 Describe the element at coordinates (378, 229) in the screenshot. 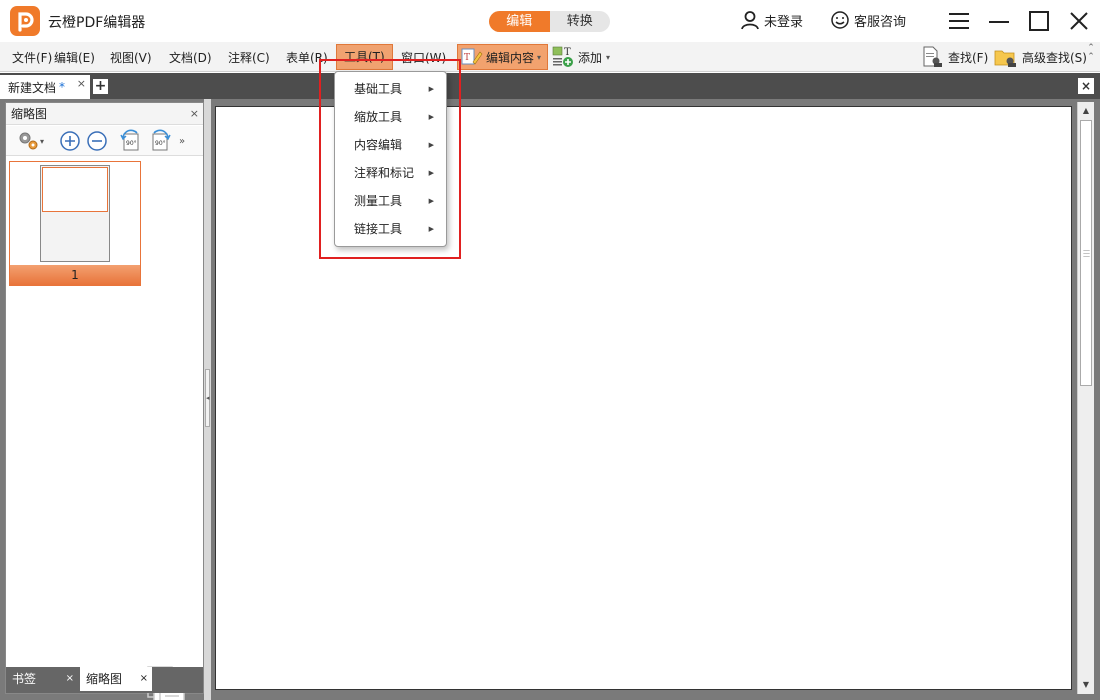

I see `menu-item-label: 链接工具` at that location.